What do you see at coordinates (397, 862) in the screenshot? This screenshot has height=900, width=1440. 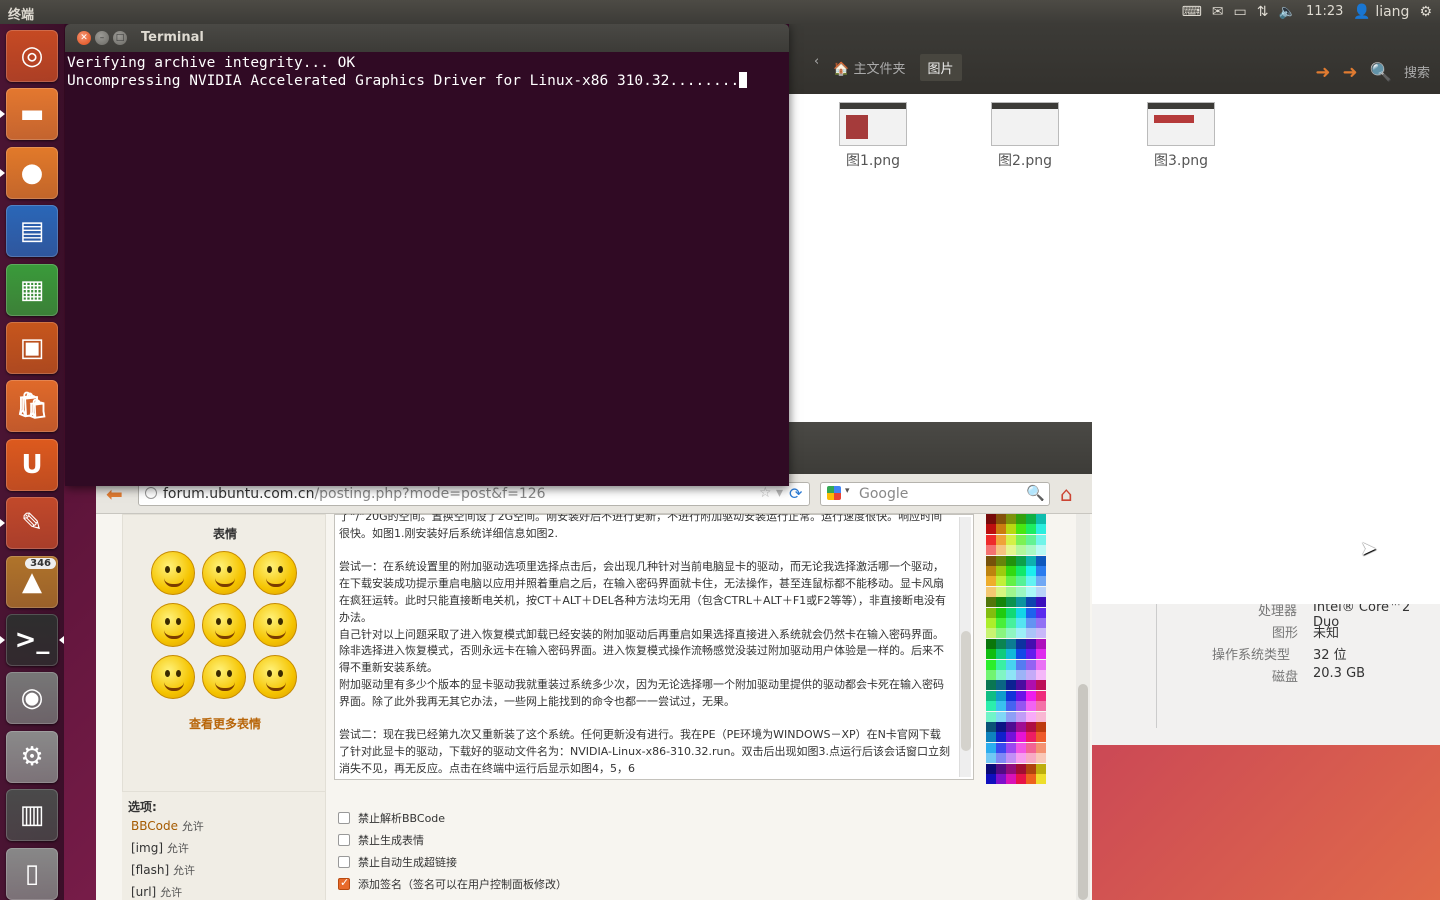 I see `option-checkbox-row: 禁止自动生成超链接` at bounding box center [397, 862].